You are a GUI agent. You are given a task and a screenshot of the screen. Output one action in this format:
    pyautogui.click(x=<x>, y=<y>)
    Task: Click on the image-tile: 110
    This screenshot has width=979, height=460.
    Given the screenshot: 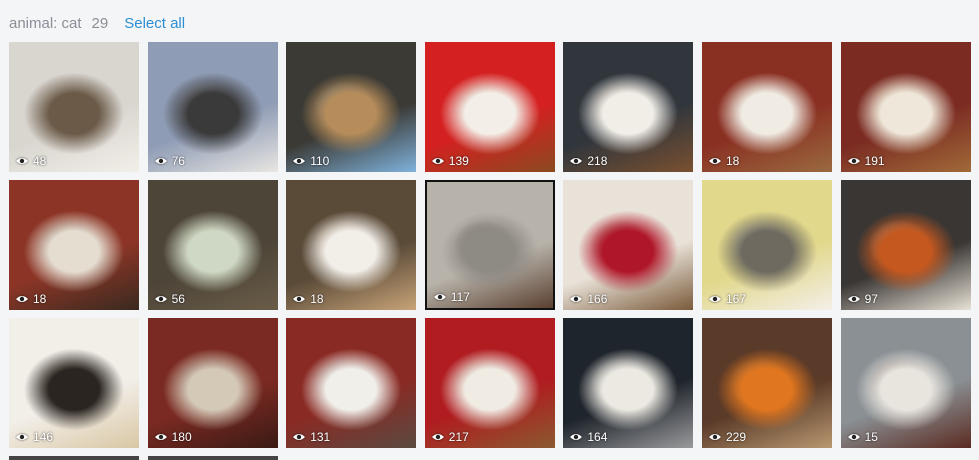 What is the action you would take?
    pyautogui.click(x=351, y=107)
    